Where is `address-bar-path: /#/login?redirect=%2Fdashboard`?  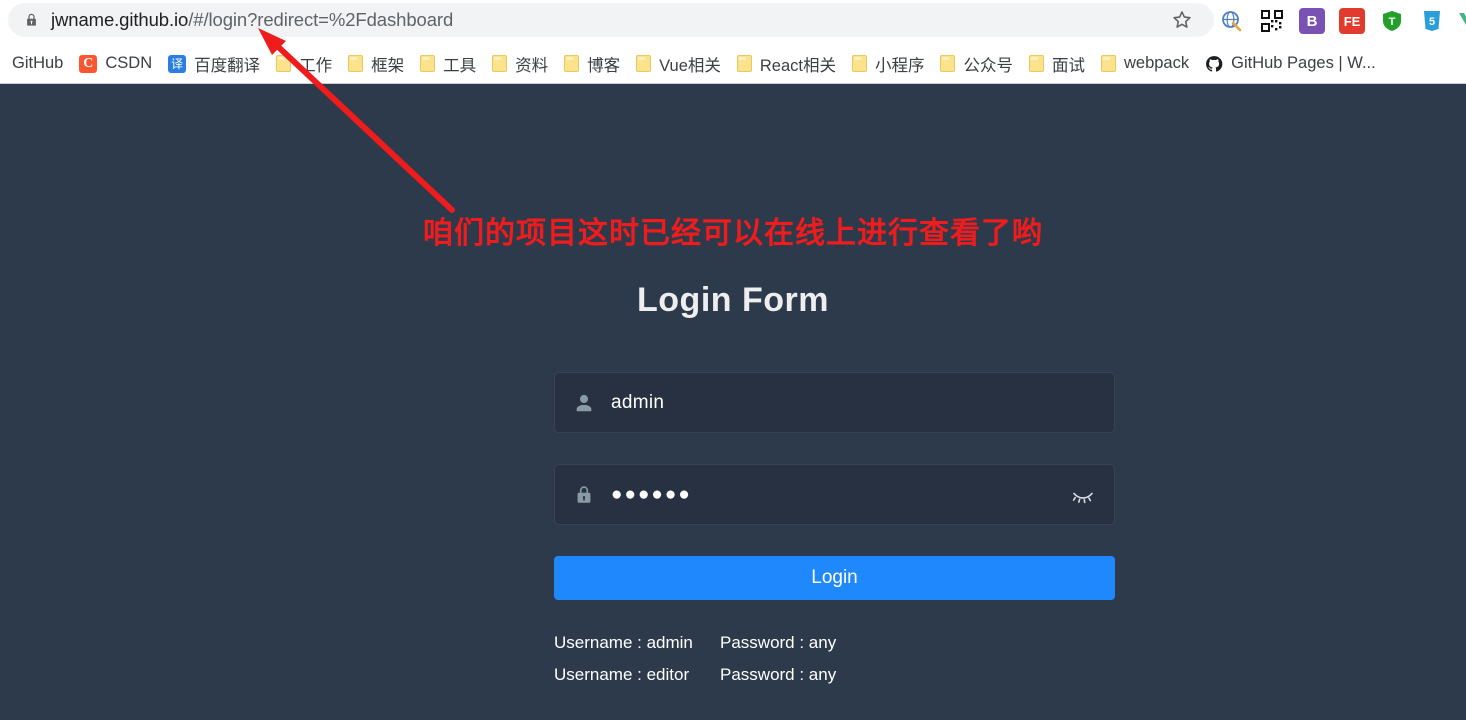
address-bar-path: /#/login?redirect=%2Fdashboard is located at coordinates (321, 19).